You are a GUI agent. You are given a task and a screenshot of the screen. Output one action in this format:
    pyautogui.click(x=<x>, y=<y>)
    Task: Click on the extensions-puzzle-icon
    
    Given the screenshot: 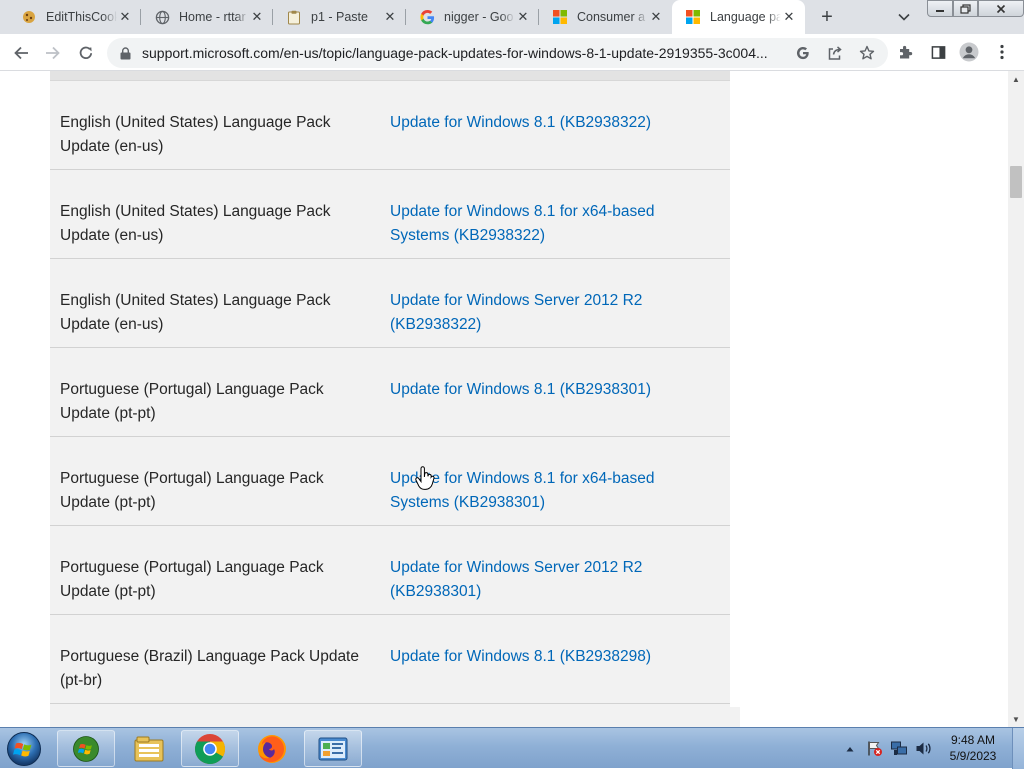 What is the action you would take?
    pyautogui.click(x=906, y=52)
    